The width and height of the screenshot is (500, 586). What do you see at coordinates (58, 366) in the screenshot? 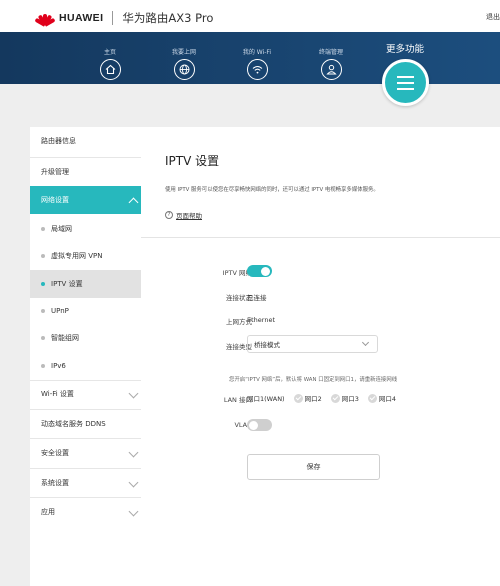
I see `sidebar-item-label: IPv6` at bounding box center [58, 366].